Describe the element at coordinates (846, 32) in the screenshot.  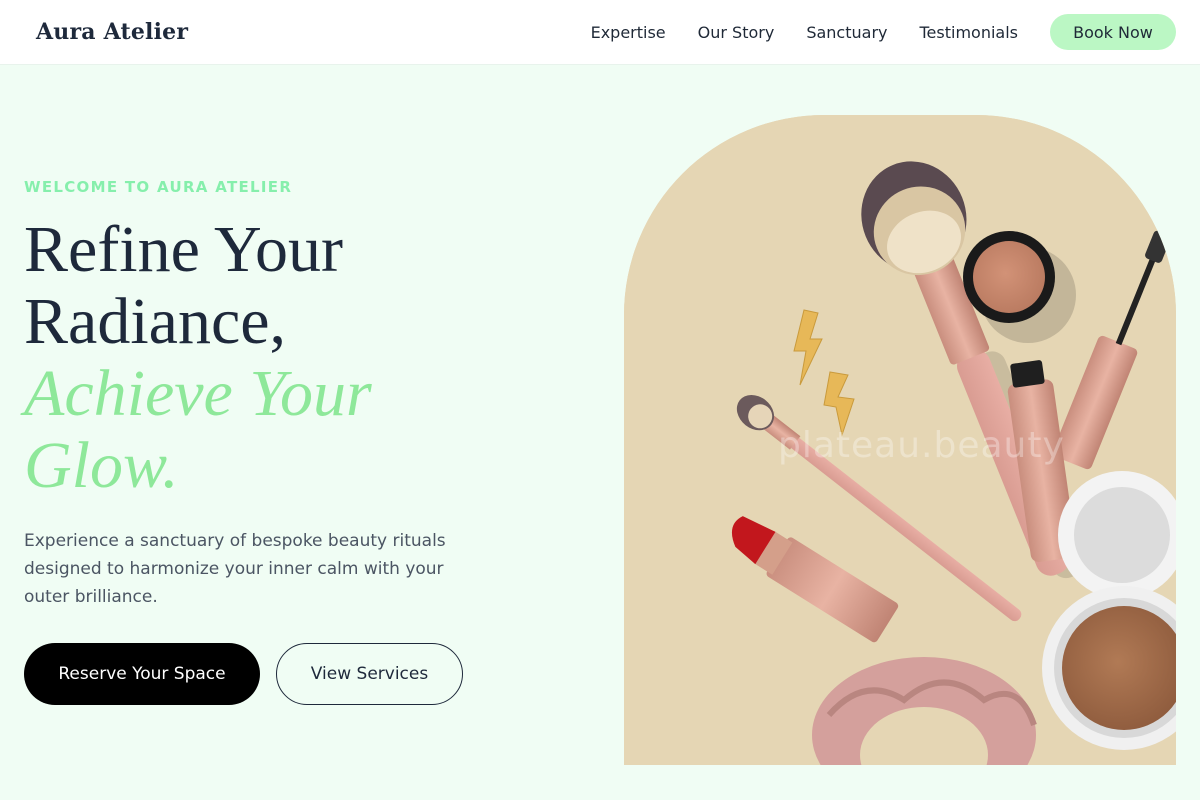
I see `nav-link-sanctuary: Sanctuary` at that location.